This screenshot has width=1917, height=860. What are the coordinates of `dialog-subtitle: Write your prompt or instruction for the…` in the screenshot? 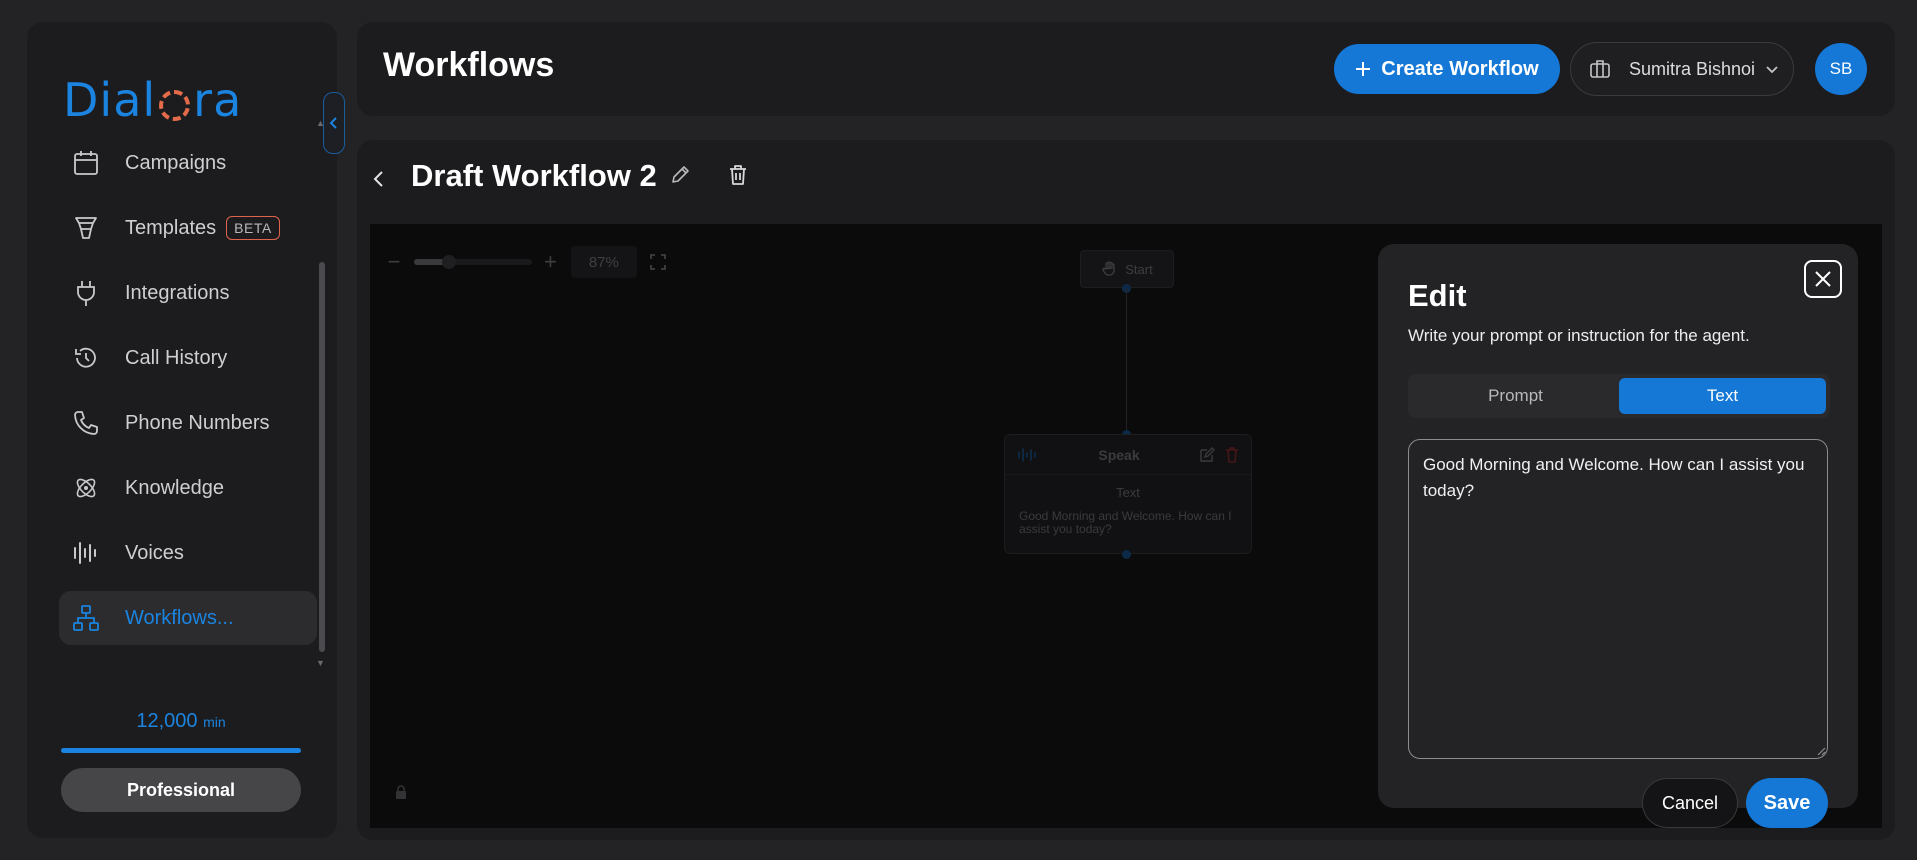 It's located at (1579, 335).